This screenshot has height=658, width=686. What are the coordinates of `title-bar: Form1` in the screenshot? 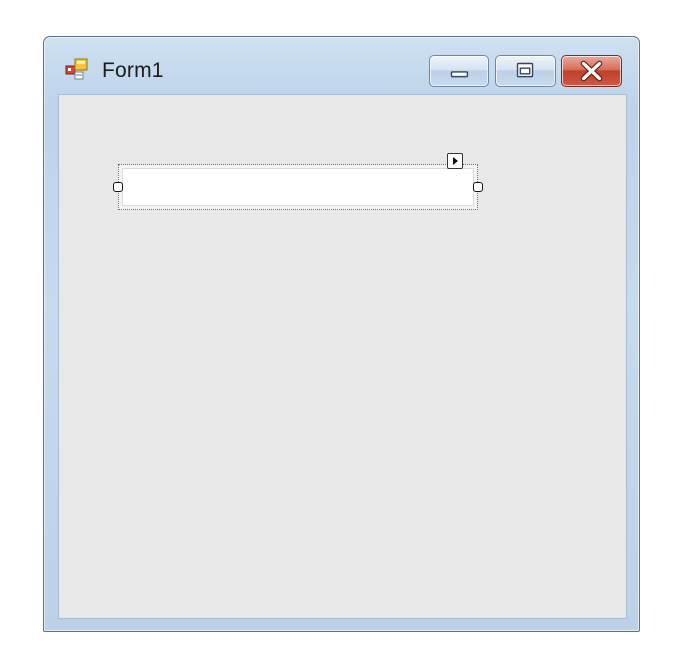 It's located at (341, 65).